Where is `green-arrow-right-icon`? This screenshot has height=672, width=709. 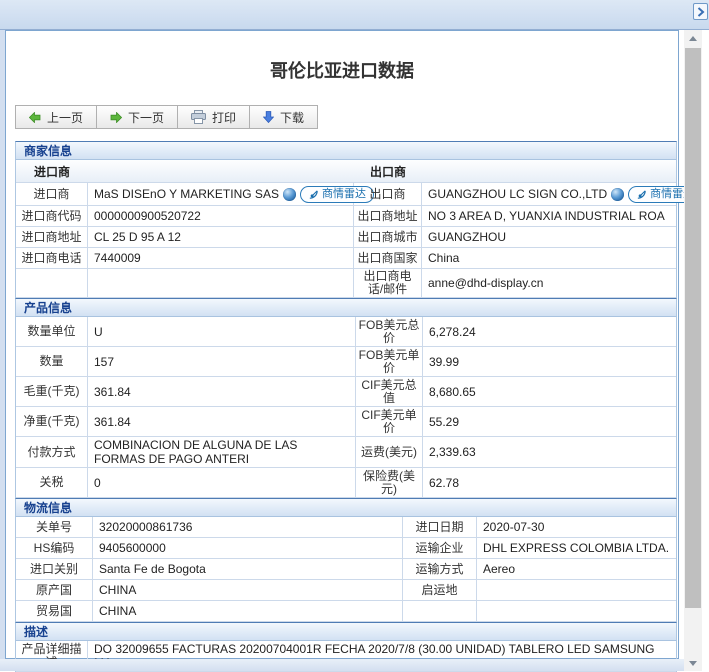
green-arrow-right-icon is located at coordinates (116, 117).